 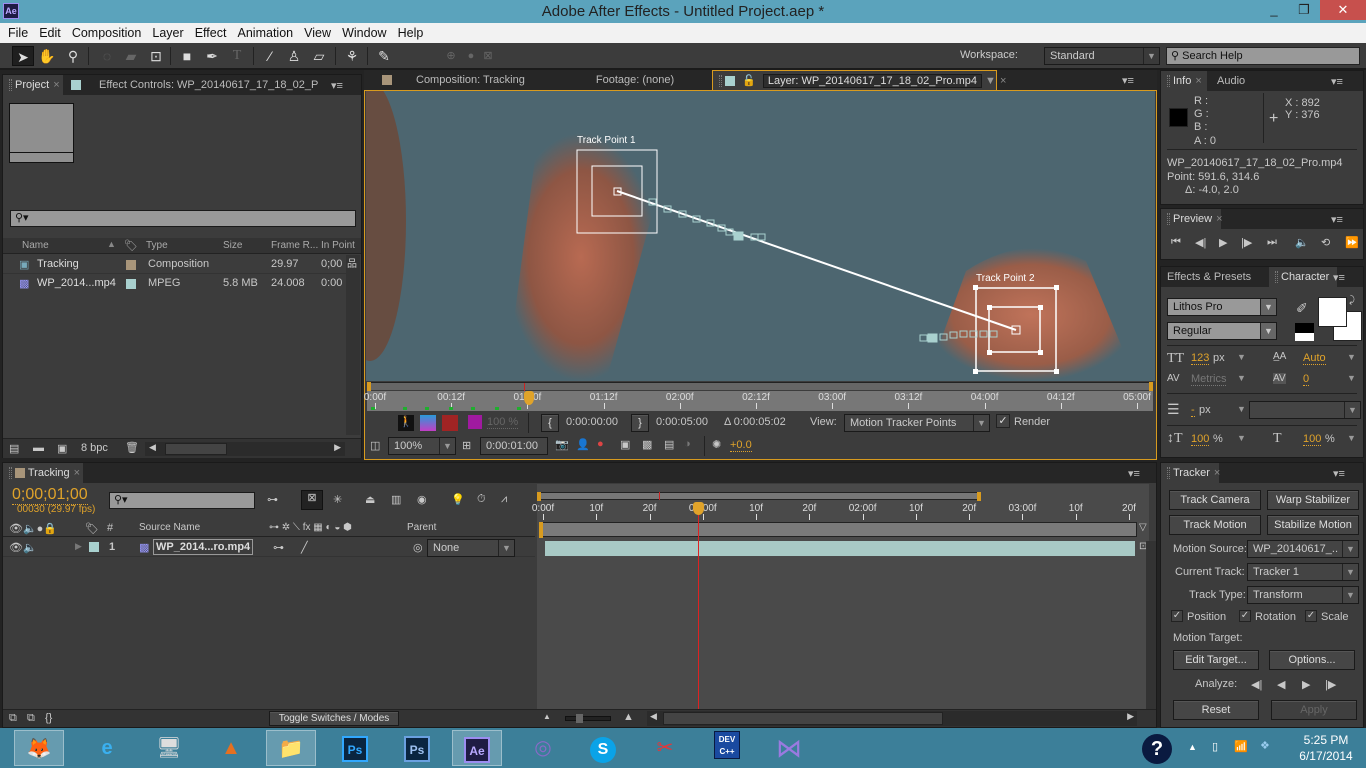 What do you see at coordinates (1209, 379) in the screenshot?
I see `kerning-value: Metrics` at bounding box center [1209, 379].